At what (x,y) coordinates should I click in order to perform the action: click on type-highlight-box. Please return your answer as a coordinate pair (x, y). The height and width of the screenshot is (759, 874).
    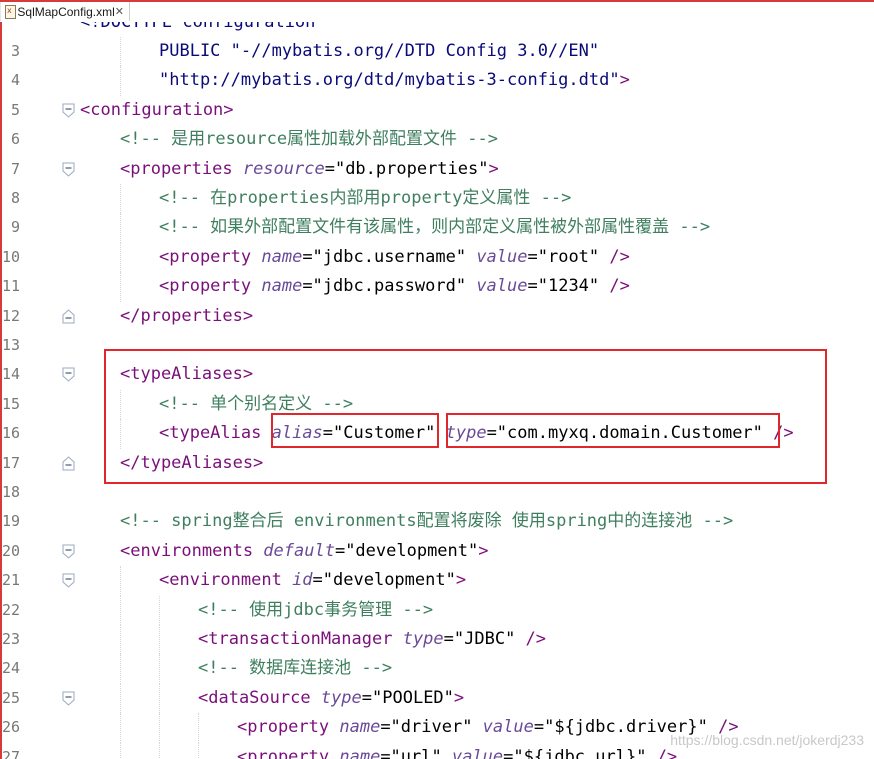
    Looking at the image, I should click on (613, 430).